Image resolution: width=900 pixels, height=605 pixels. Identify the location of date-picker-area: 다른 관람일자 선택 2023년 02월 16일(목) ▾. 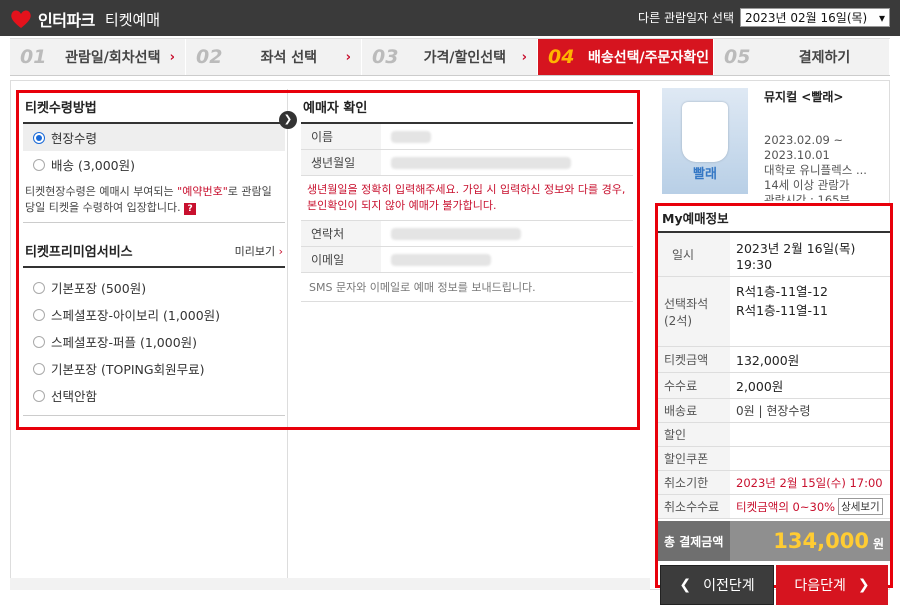
(764, 17).